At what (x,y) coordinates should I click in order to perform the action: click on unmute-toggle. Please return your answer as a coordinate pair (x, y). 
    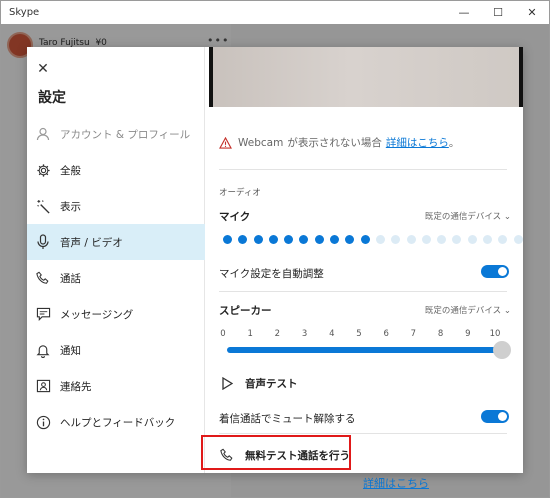
    Looking at the image, I should click on (495, 416).